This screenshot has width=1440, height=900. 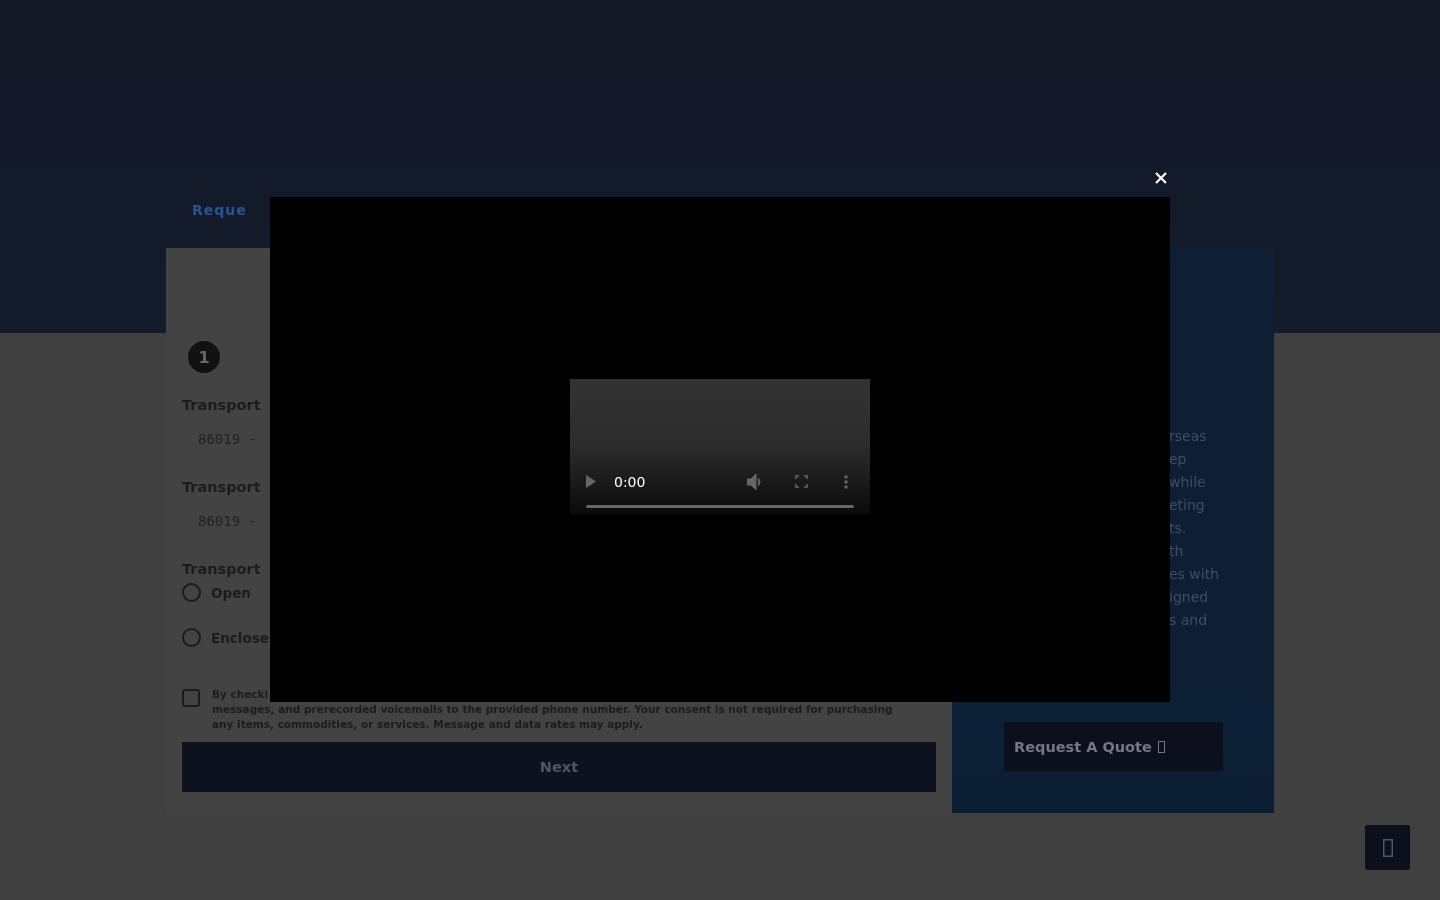 What do you see at coordinates (591, 481) in the screenshot?
I see `play-icon` at bounding box center [591, 481].